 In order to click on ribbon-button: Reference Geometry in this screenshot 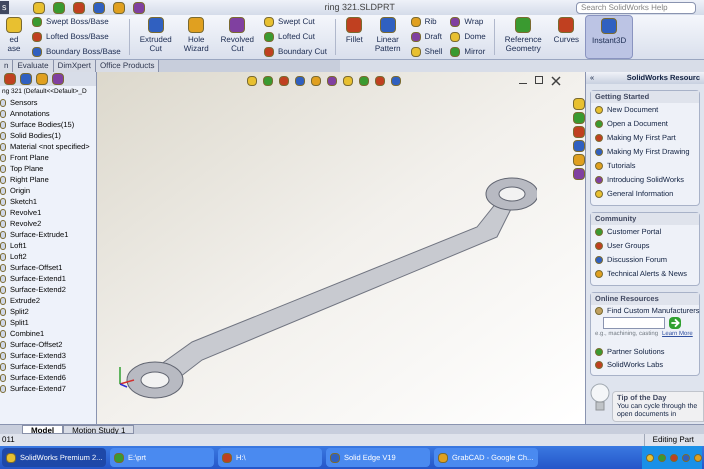, I will do `click(523, 37)`.